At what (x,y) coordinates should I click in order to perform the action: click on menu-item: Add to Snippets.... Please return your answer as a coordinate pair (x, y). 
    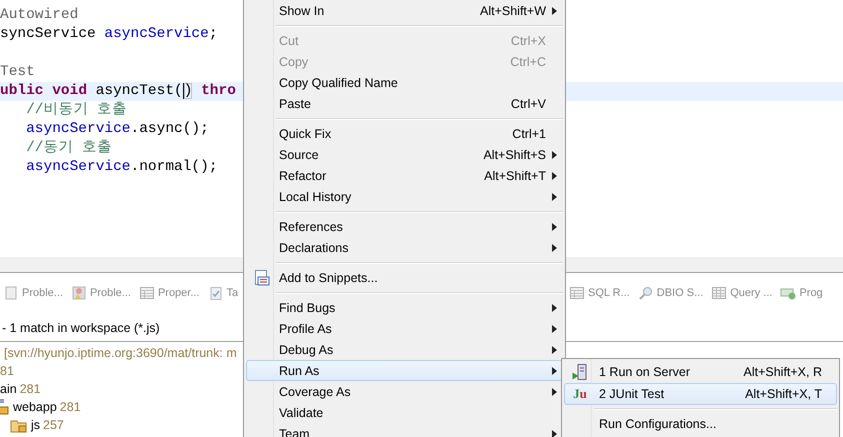
    Looking at the image, I should click on (404, 277).